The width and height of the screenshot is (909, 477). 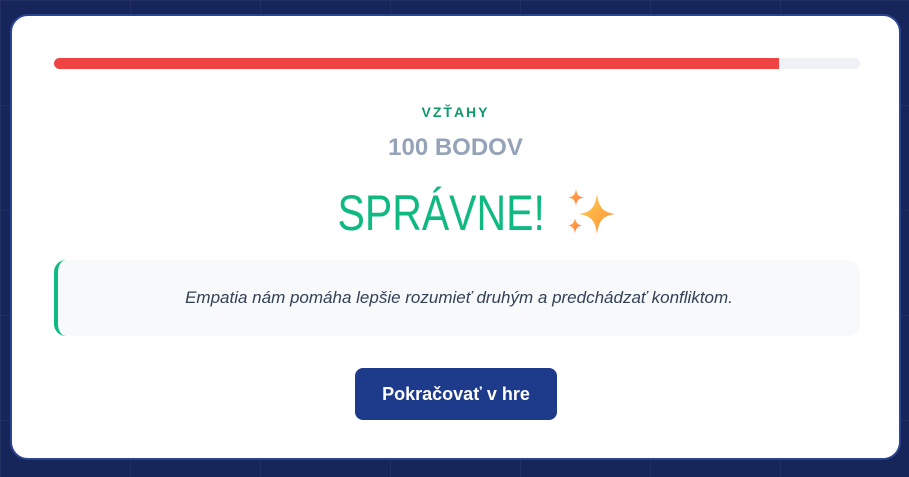 I want to click on sparkles-icon, so click(x=591, y=213).